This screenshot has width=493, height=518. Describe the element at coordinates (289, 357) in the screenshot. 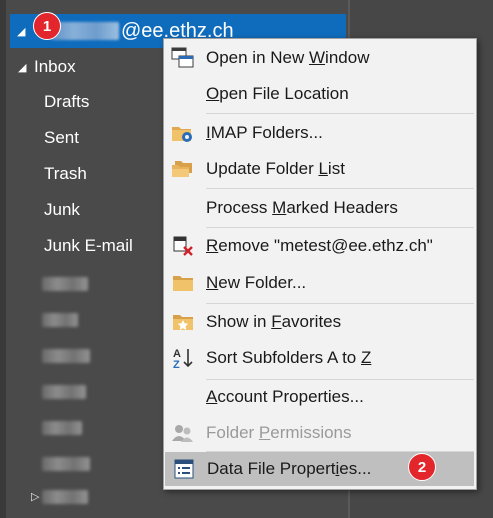

I see `menu-item-label: Sort Subfolders A to Z` at that location.